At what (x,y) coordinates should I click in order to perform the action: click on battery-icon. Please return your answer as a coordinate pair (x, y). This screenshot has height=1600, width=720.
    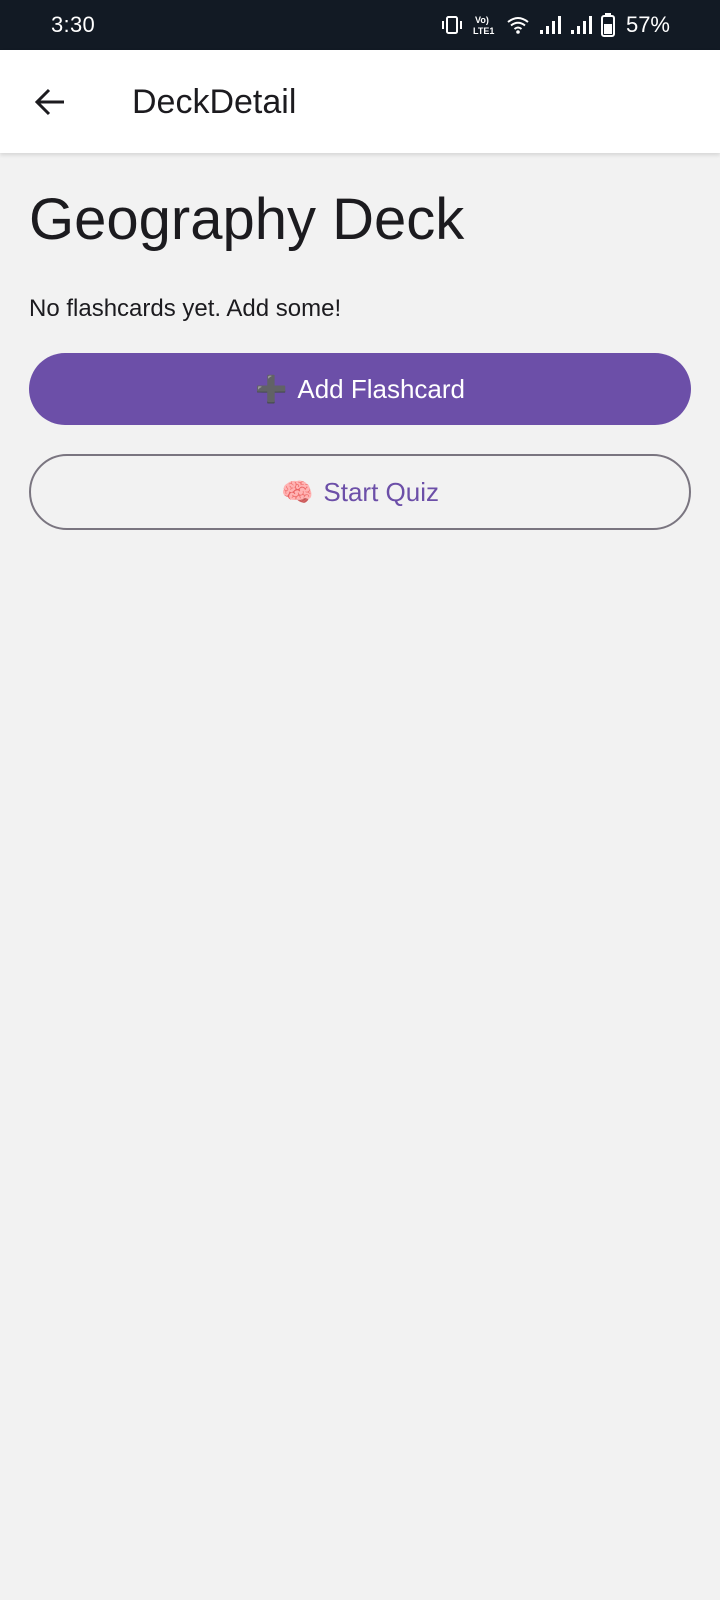
    Looking at the image, I should click on (607, 25).